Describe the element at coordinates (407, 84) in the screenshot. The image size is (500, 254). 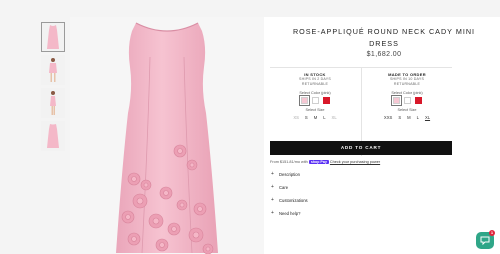
I see `made-to-order-returnable: RETURNABLE` at that location.